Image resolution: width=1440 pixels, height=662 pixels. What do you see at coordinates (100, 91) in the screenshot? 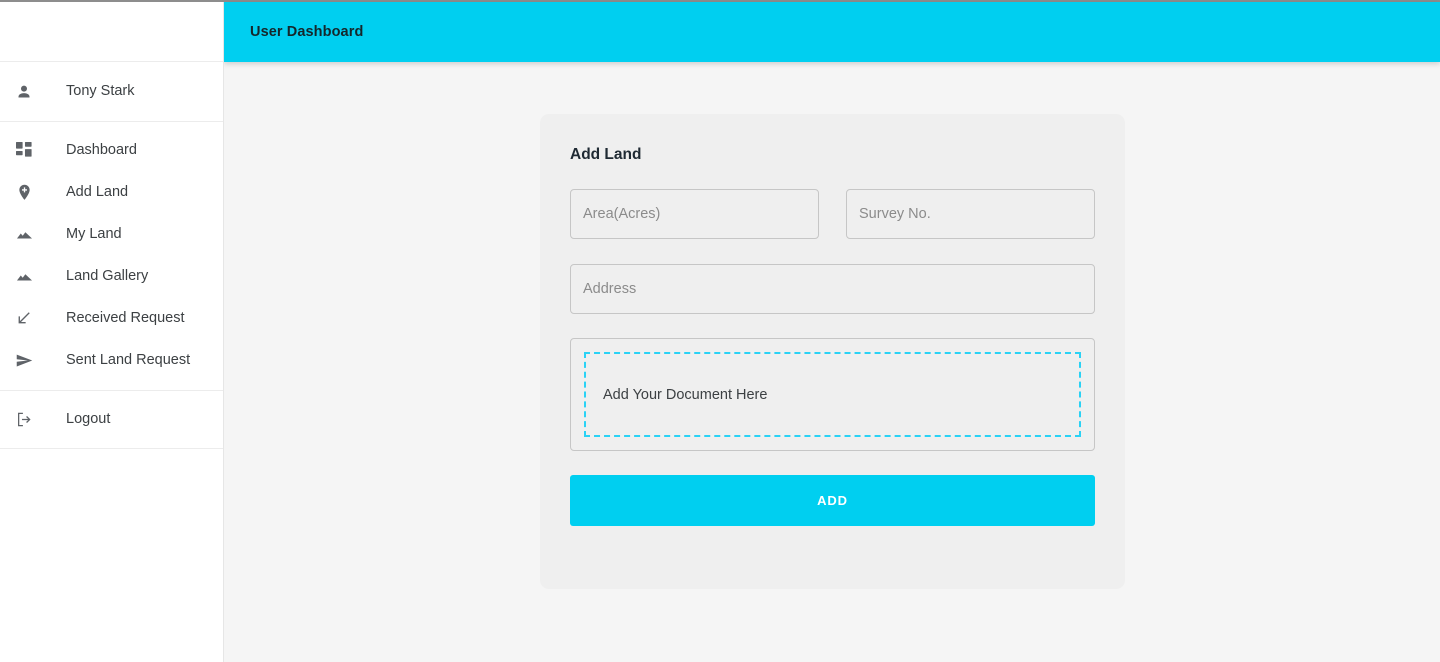
I see `sidebar-user-name: Tony Stark` at bounding box center [100, 91].